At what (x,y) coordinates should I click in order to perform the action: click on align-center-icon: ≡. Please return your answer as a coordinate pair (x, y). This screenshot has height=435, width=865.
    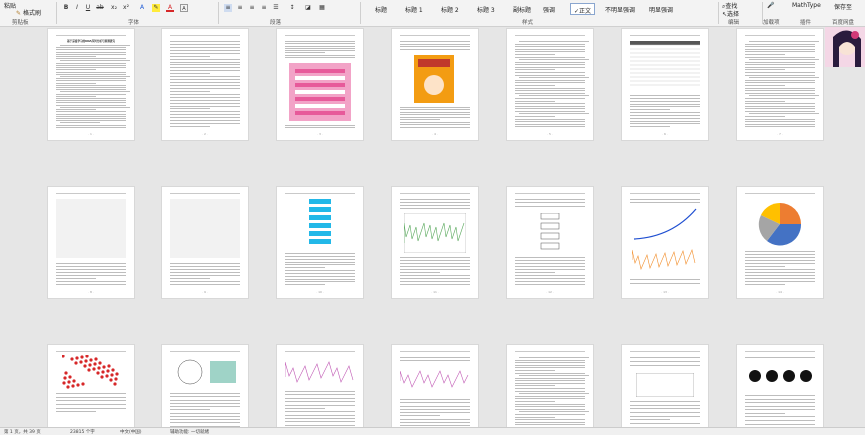
    Looking at the image, I should click on (240, 8).